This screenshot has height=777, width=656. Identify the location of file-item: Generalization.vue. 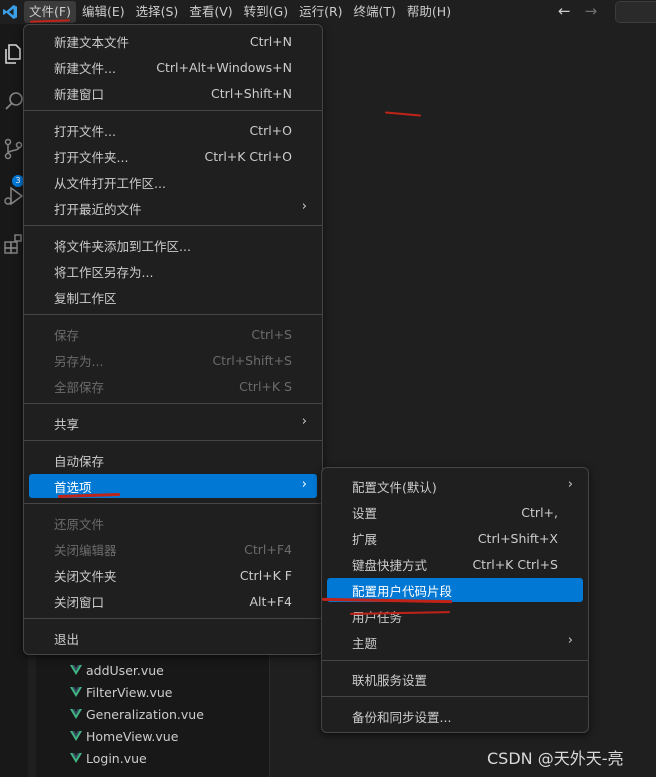
(137, 714).